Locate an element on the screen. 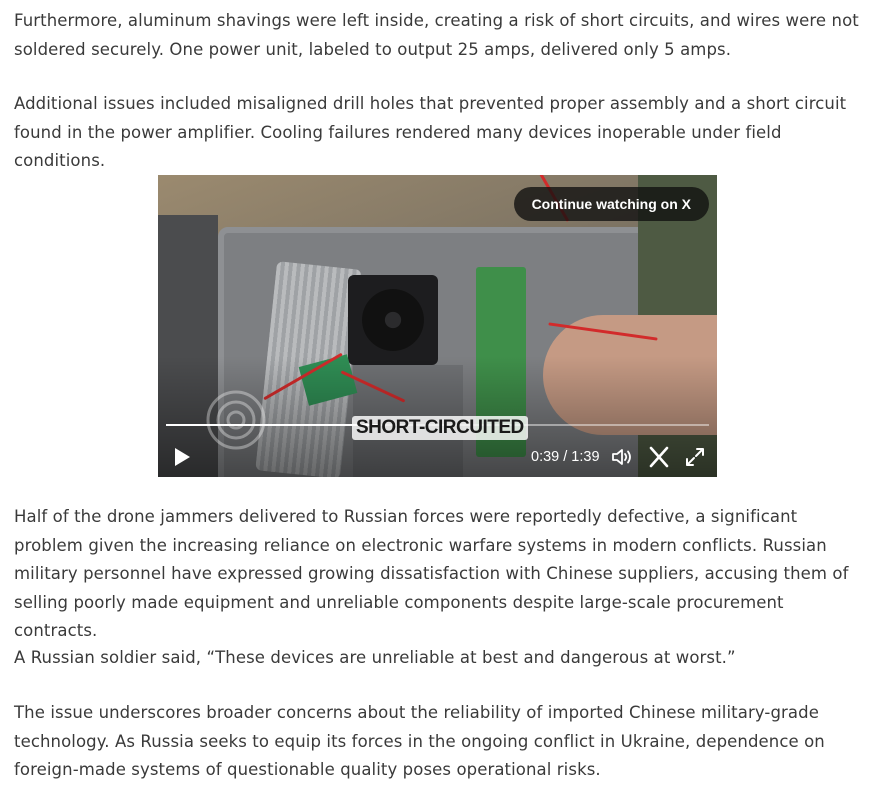  x-logo-icon is located at coordinates (659, 457).